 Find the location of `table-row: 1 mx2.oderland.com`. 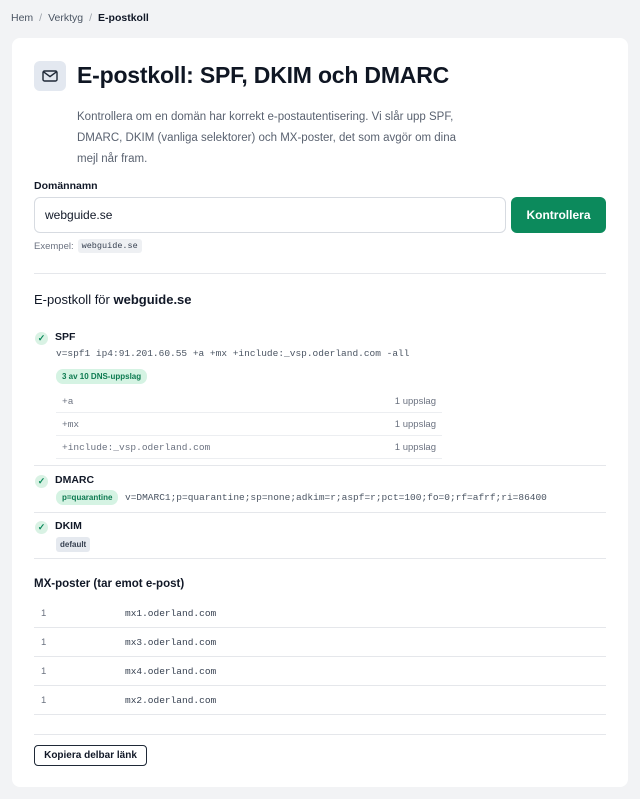

table-row: 1 mx2.oderland.com is located at coordinates (320, 700).